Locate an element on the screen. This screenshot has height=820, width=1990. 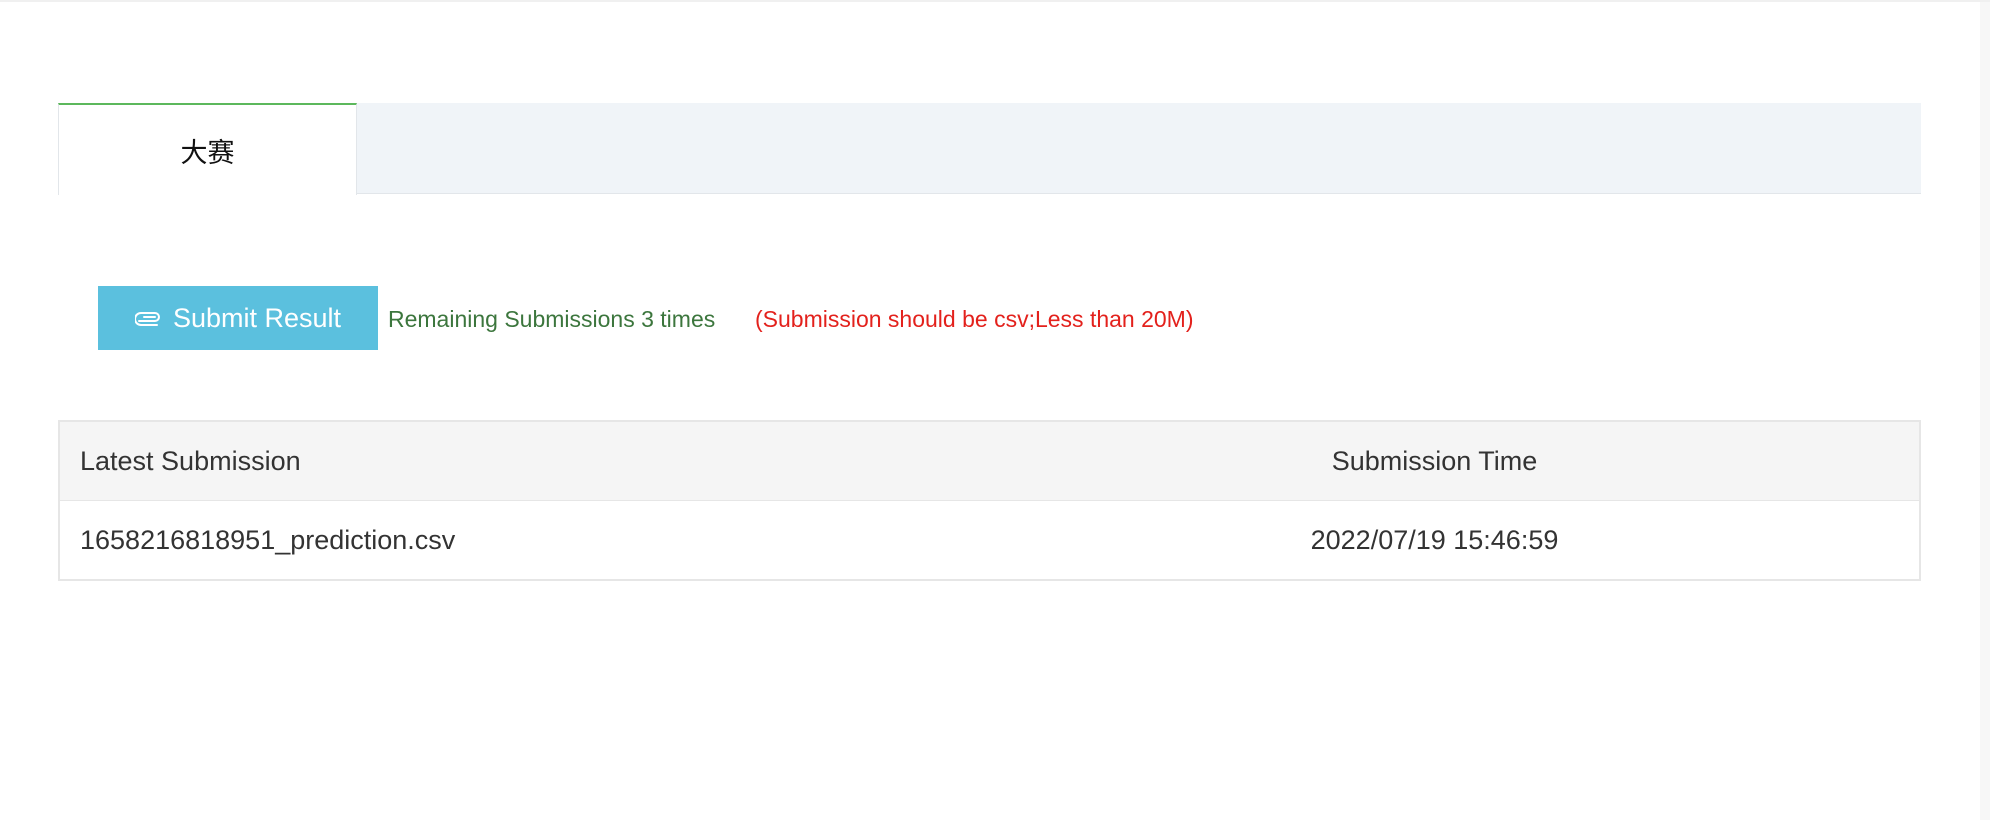
cell-file-name: 1658216818951_prediction.csv is located at coordinates (619, 540).